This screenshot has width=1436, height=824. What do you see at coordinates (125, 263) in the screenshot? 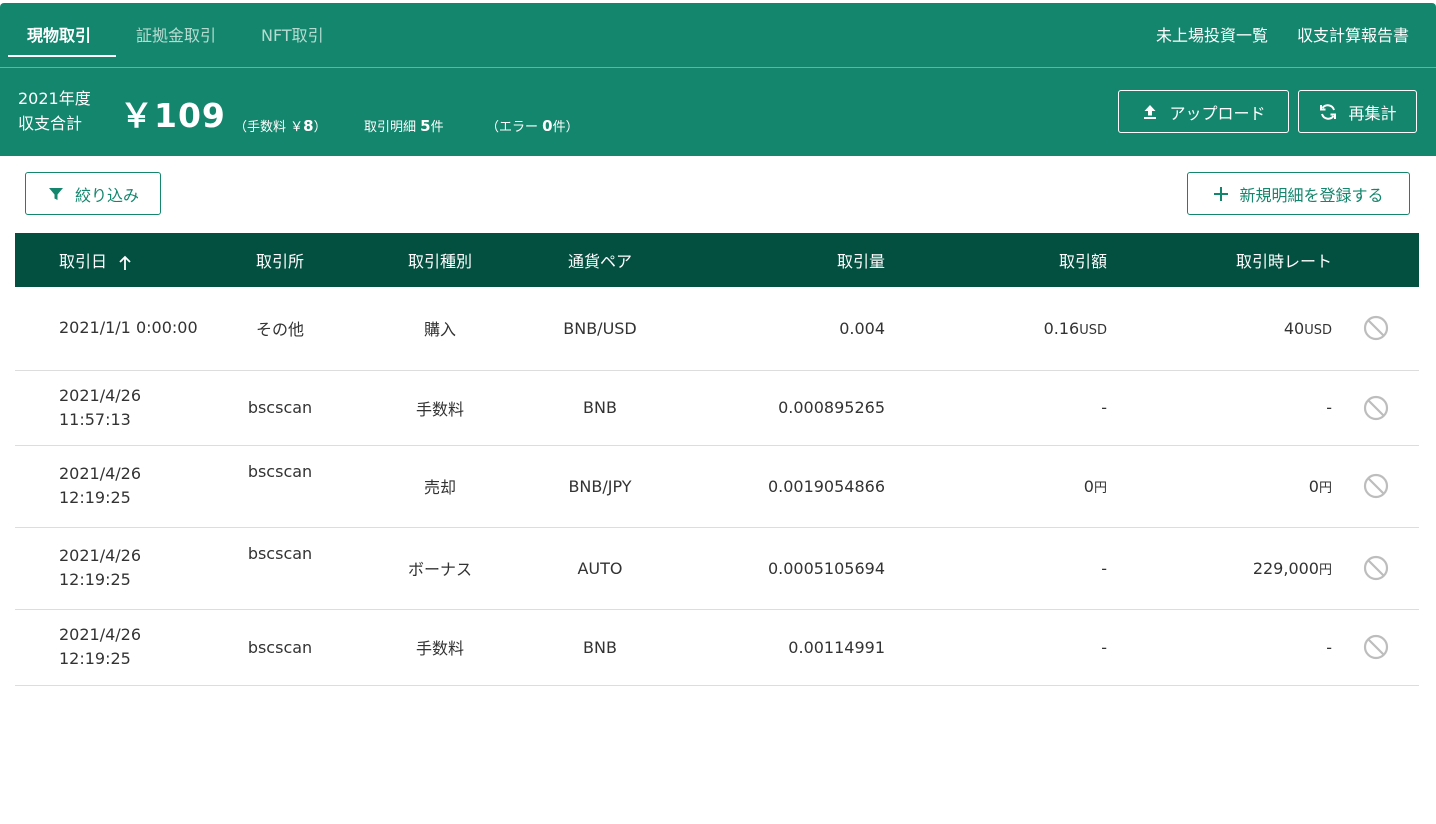
I see `sort-ascending-icon` at bounding box center [125, 263].